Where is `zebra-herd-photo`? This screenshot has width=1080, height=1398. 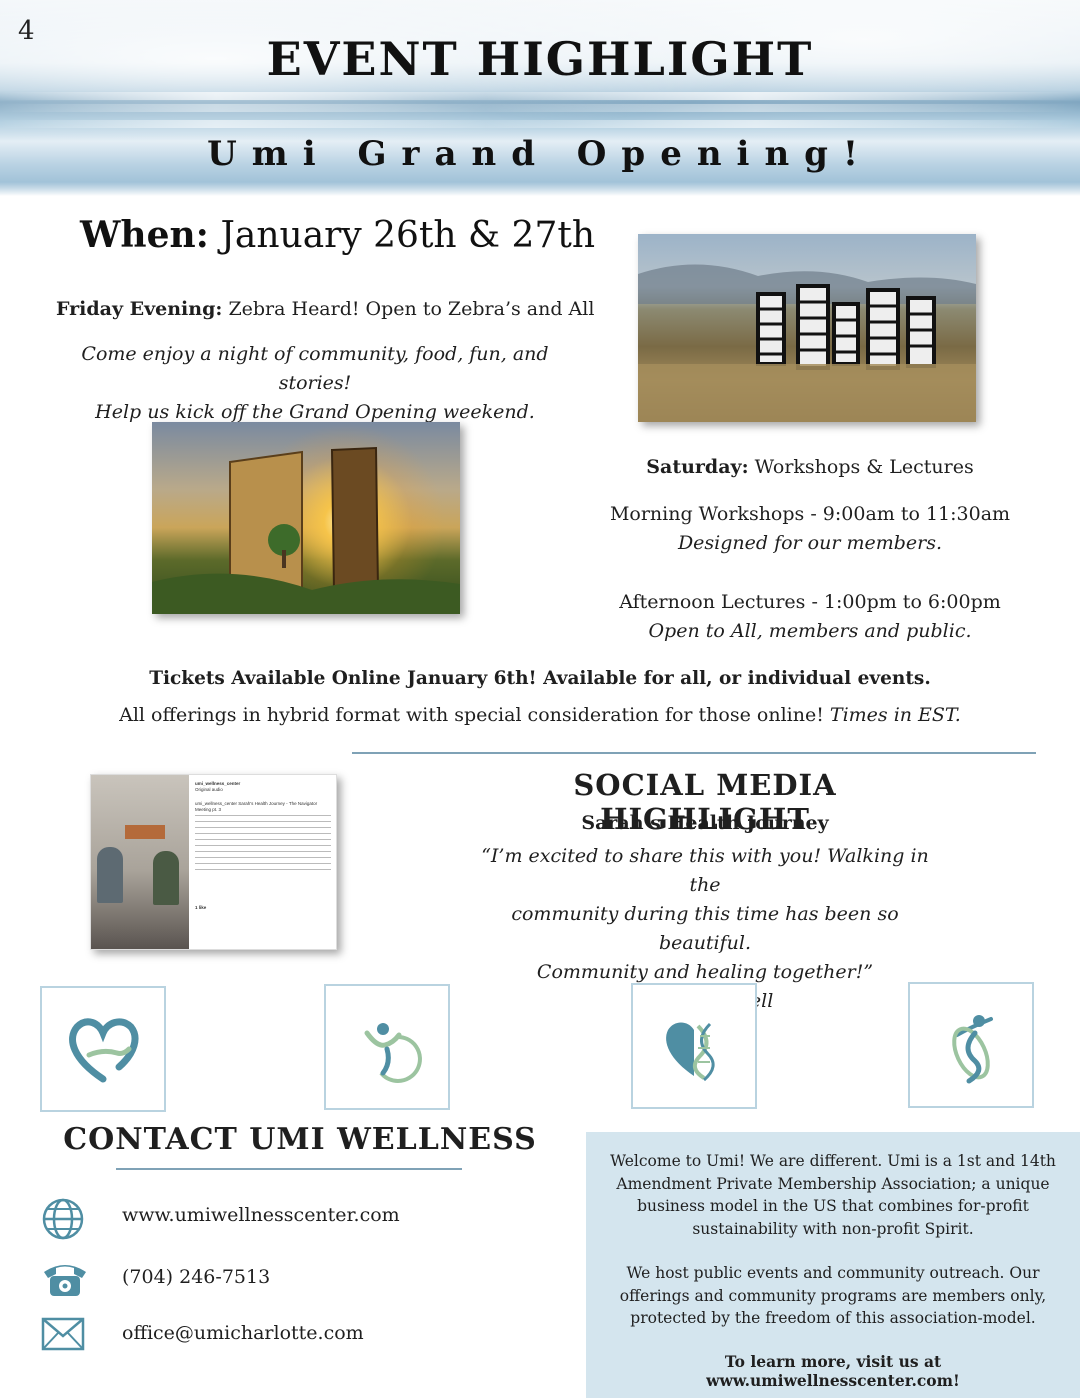
zebra-herd-photo is located at coordinates (807, 328).